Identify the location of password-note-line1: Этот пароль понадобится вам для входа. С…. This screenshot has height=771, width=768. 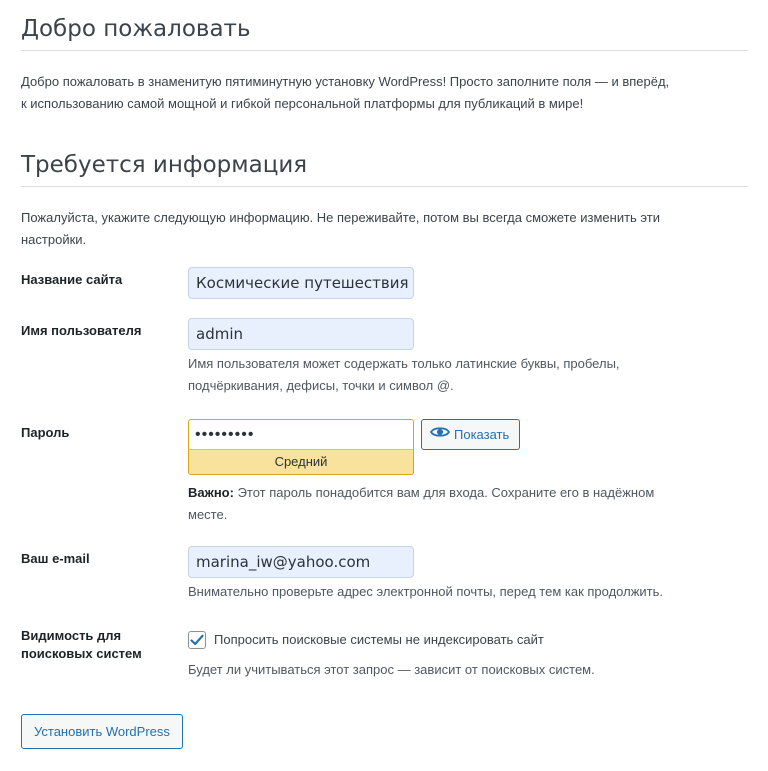
(444, 492).